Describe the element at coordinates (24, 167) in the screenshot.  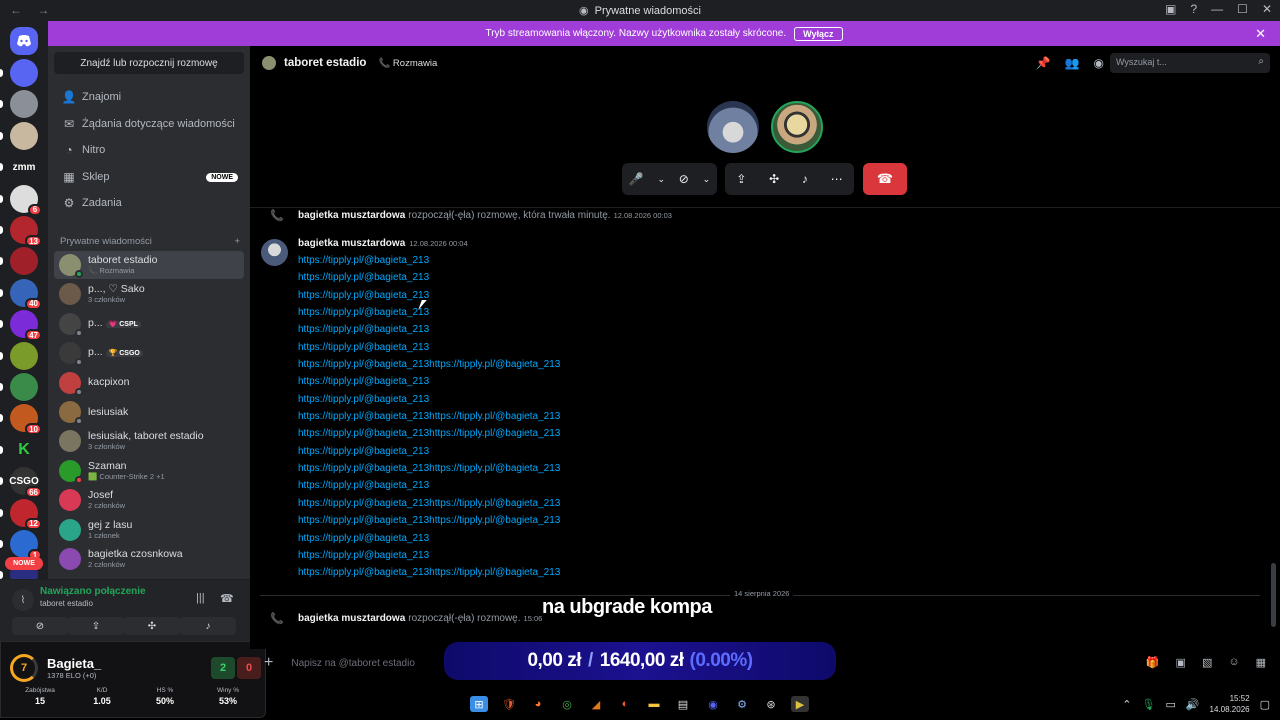
I see `server-icon: zmm` at that location.